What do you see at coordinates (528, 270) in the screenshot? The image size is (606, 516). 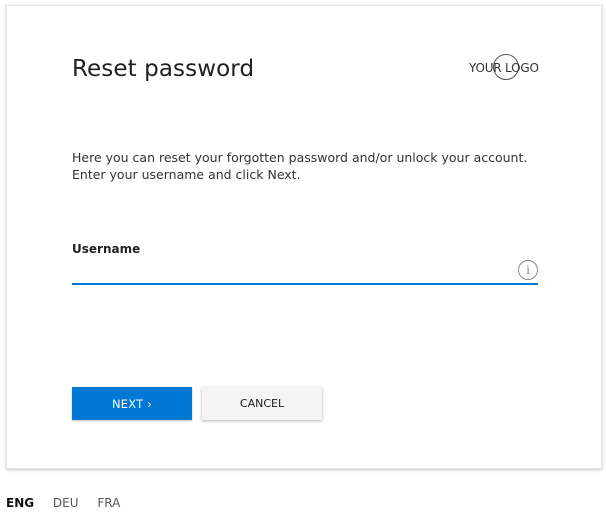 I see `info-icon: i` at bounding box center [528, 270].